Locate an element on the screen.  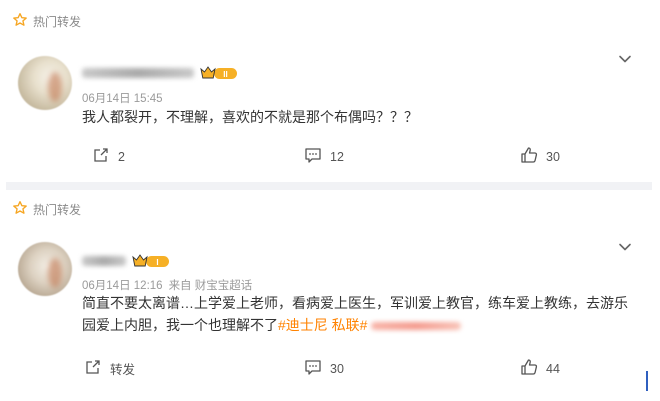
comment-meta: 06月14日 12:16 来自 财宝宝超话 is located at coordinates (167, 285).